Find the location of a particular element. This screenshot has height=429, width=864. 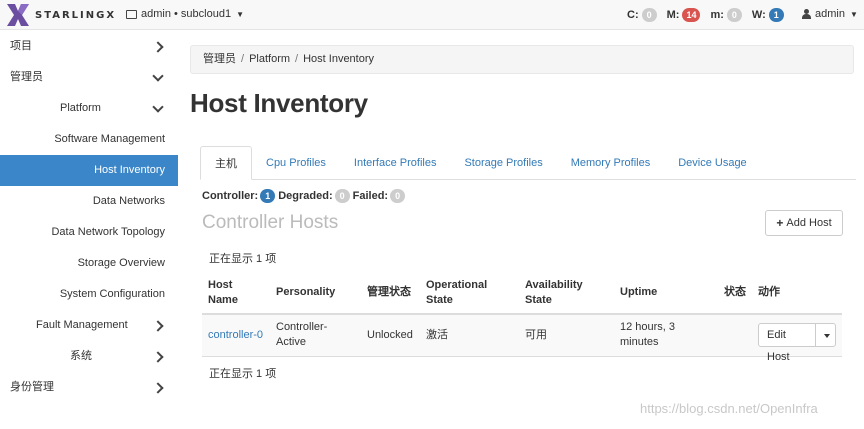

sidebar-item-label: Software Management is located at coordinates (109, 139).